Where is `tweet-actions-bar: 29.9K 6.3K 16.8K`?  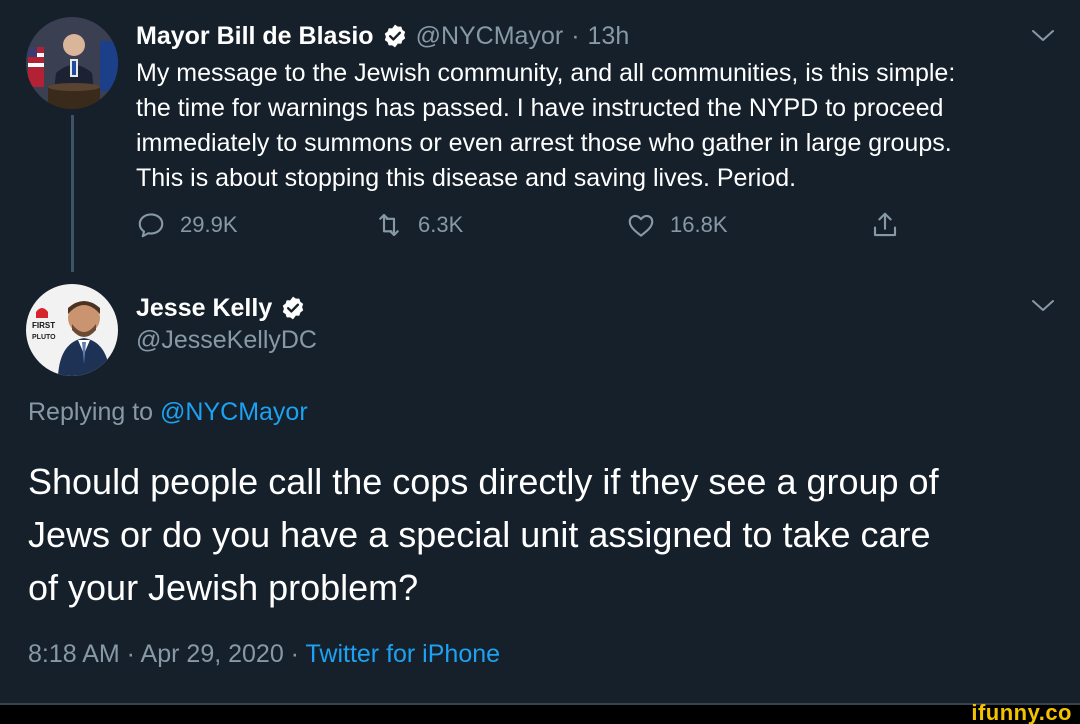
tweet-actions-bar: 29.9K 6.3K 16.8K is located at coordinates (596, 230).